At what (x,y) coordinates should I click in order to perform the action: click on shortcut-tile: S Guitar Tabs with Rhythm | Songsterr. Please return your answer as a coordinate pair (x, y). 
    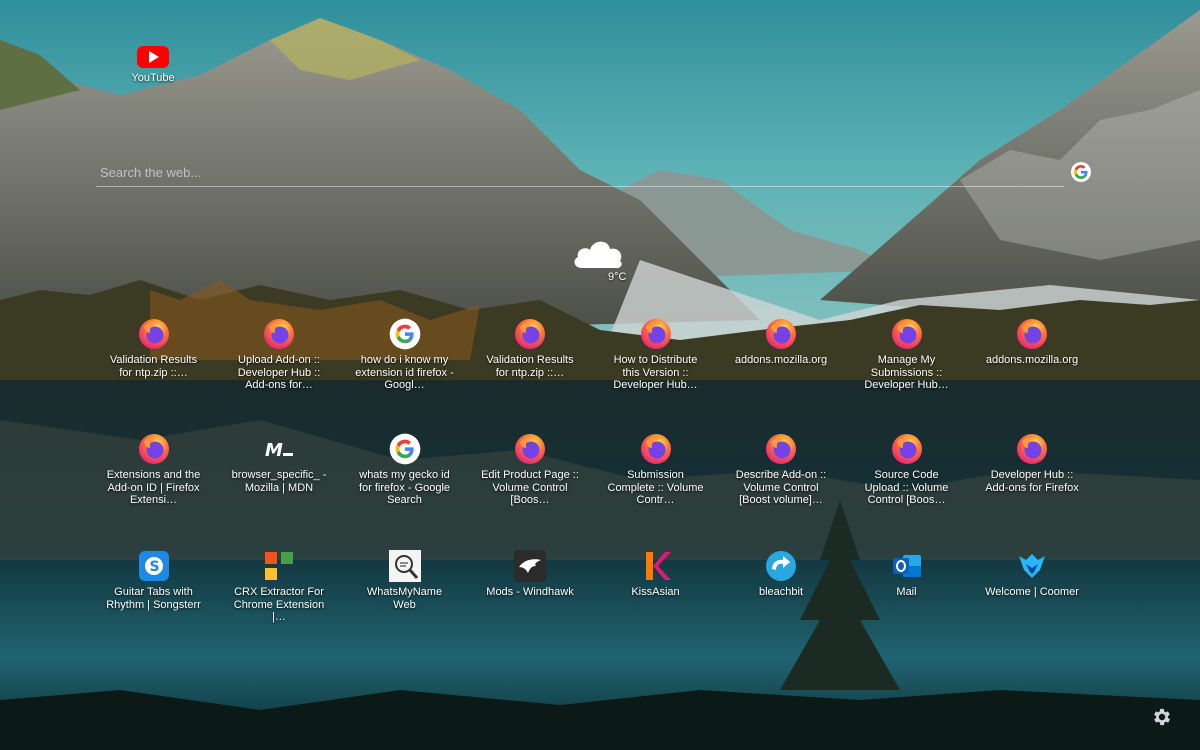
    Looking at the image, I should click on (153, 605).